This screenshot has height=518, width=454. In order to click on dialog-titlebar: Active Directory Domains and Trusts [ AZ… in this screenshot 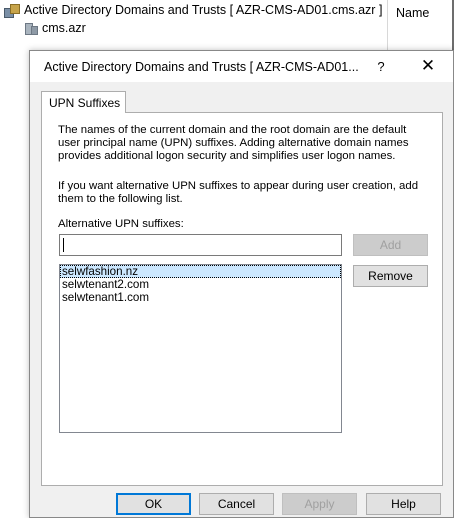, I will do `click(241, 66)`.